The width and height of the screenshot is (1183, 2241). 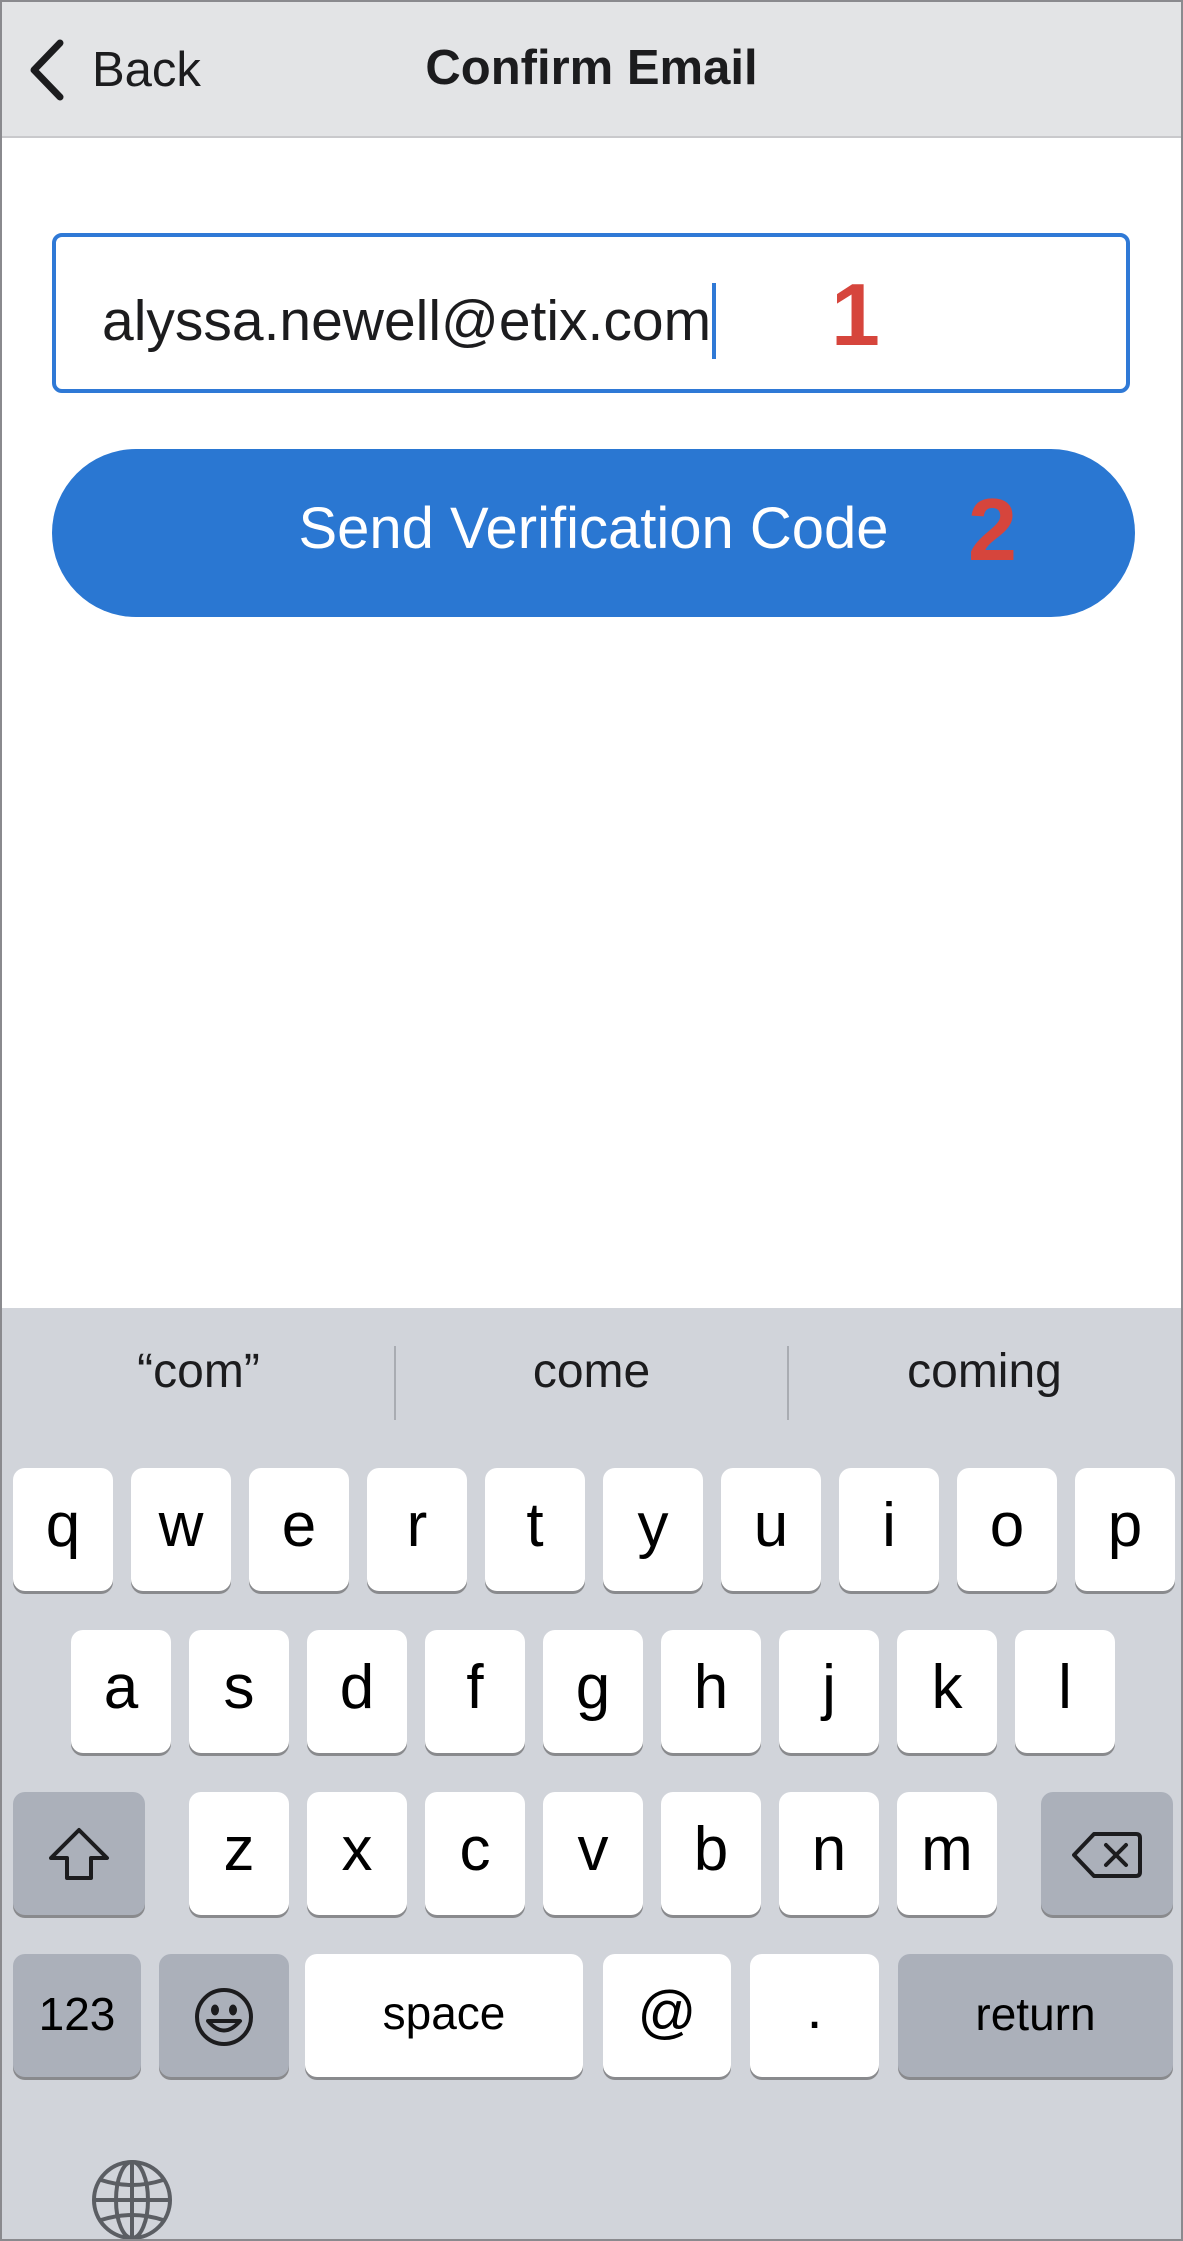 What do you see at coordinates (475, 1691) in the screenshot?
I see `key-f: f` at bounding box center [475, 1691].